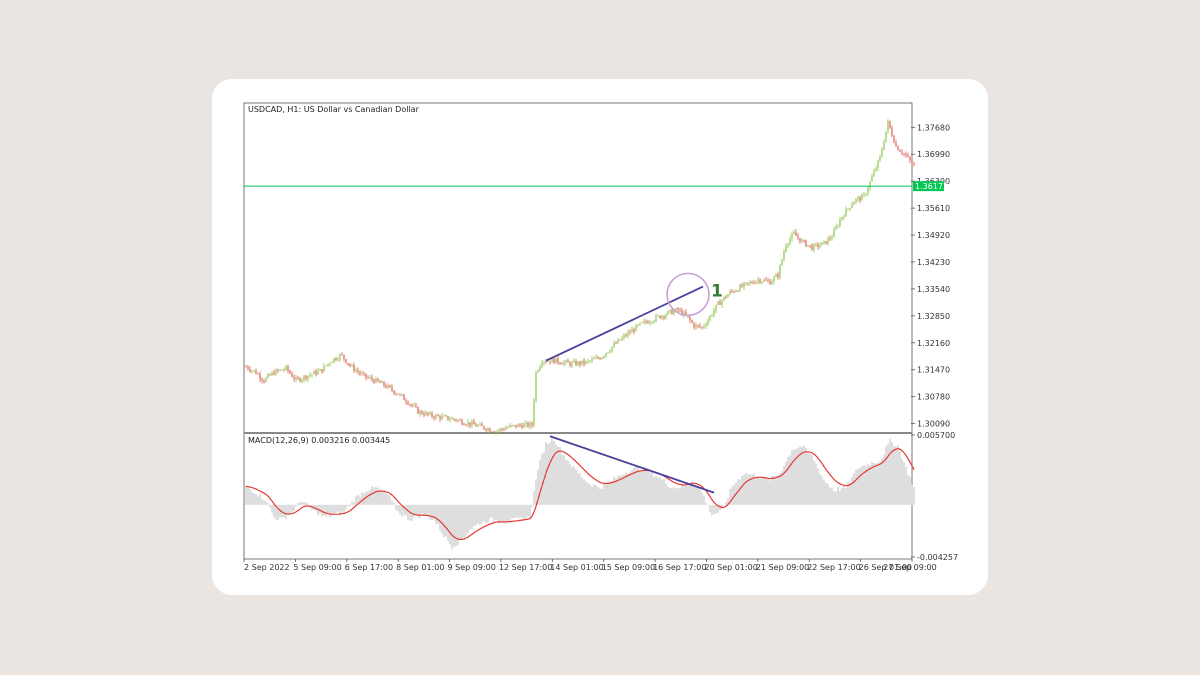 Image resolution: width=1200 pixels, height=675 pixels. Describe the element at coordinates (334, 109) in the screenshot. I see `chart-title: USDCAD, H1: US Dollar vs Canadian Dollar` at that location.